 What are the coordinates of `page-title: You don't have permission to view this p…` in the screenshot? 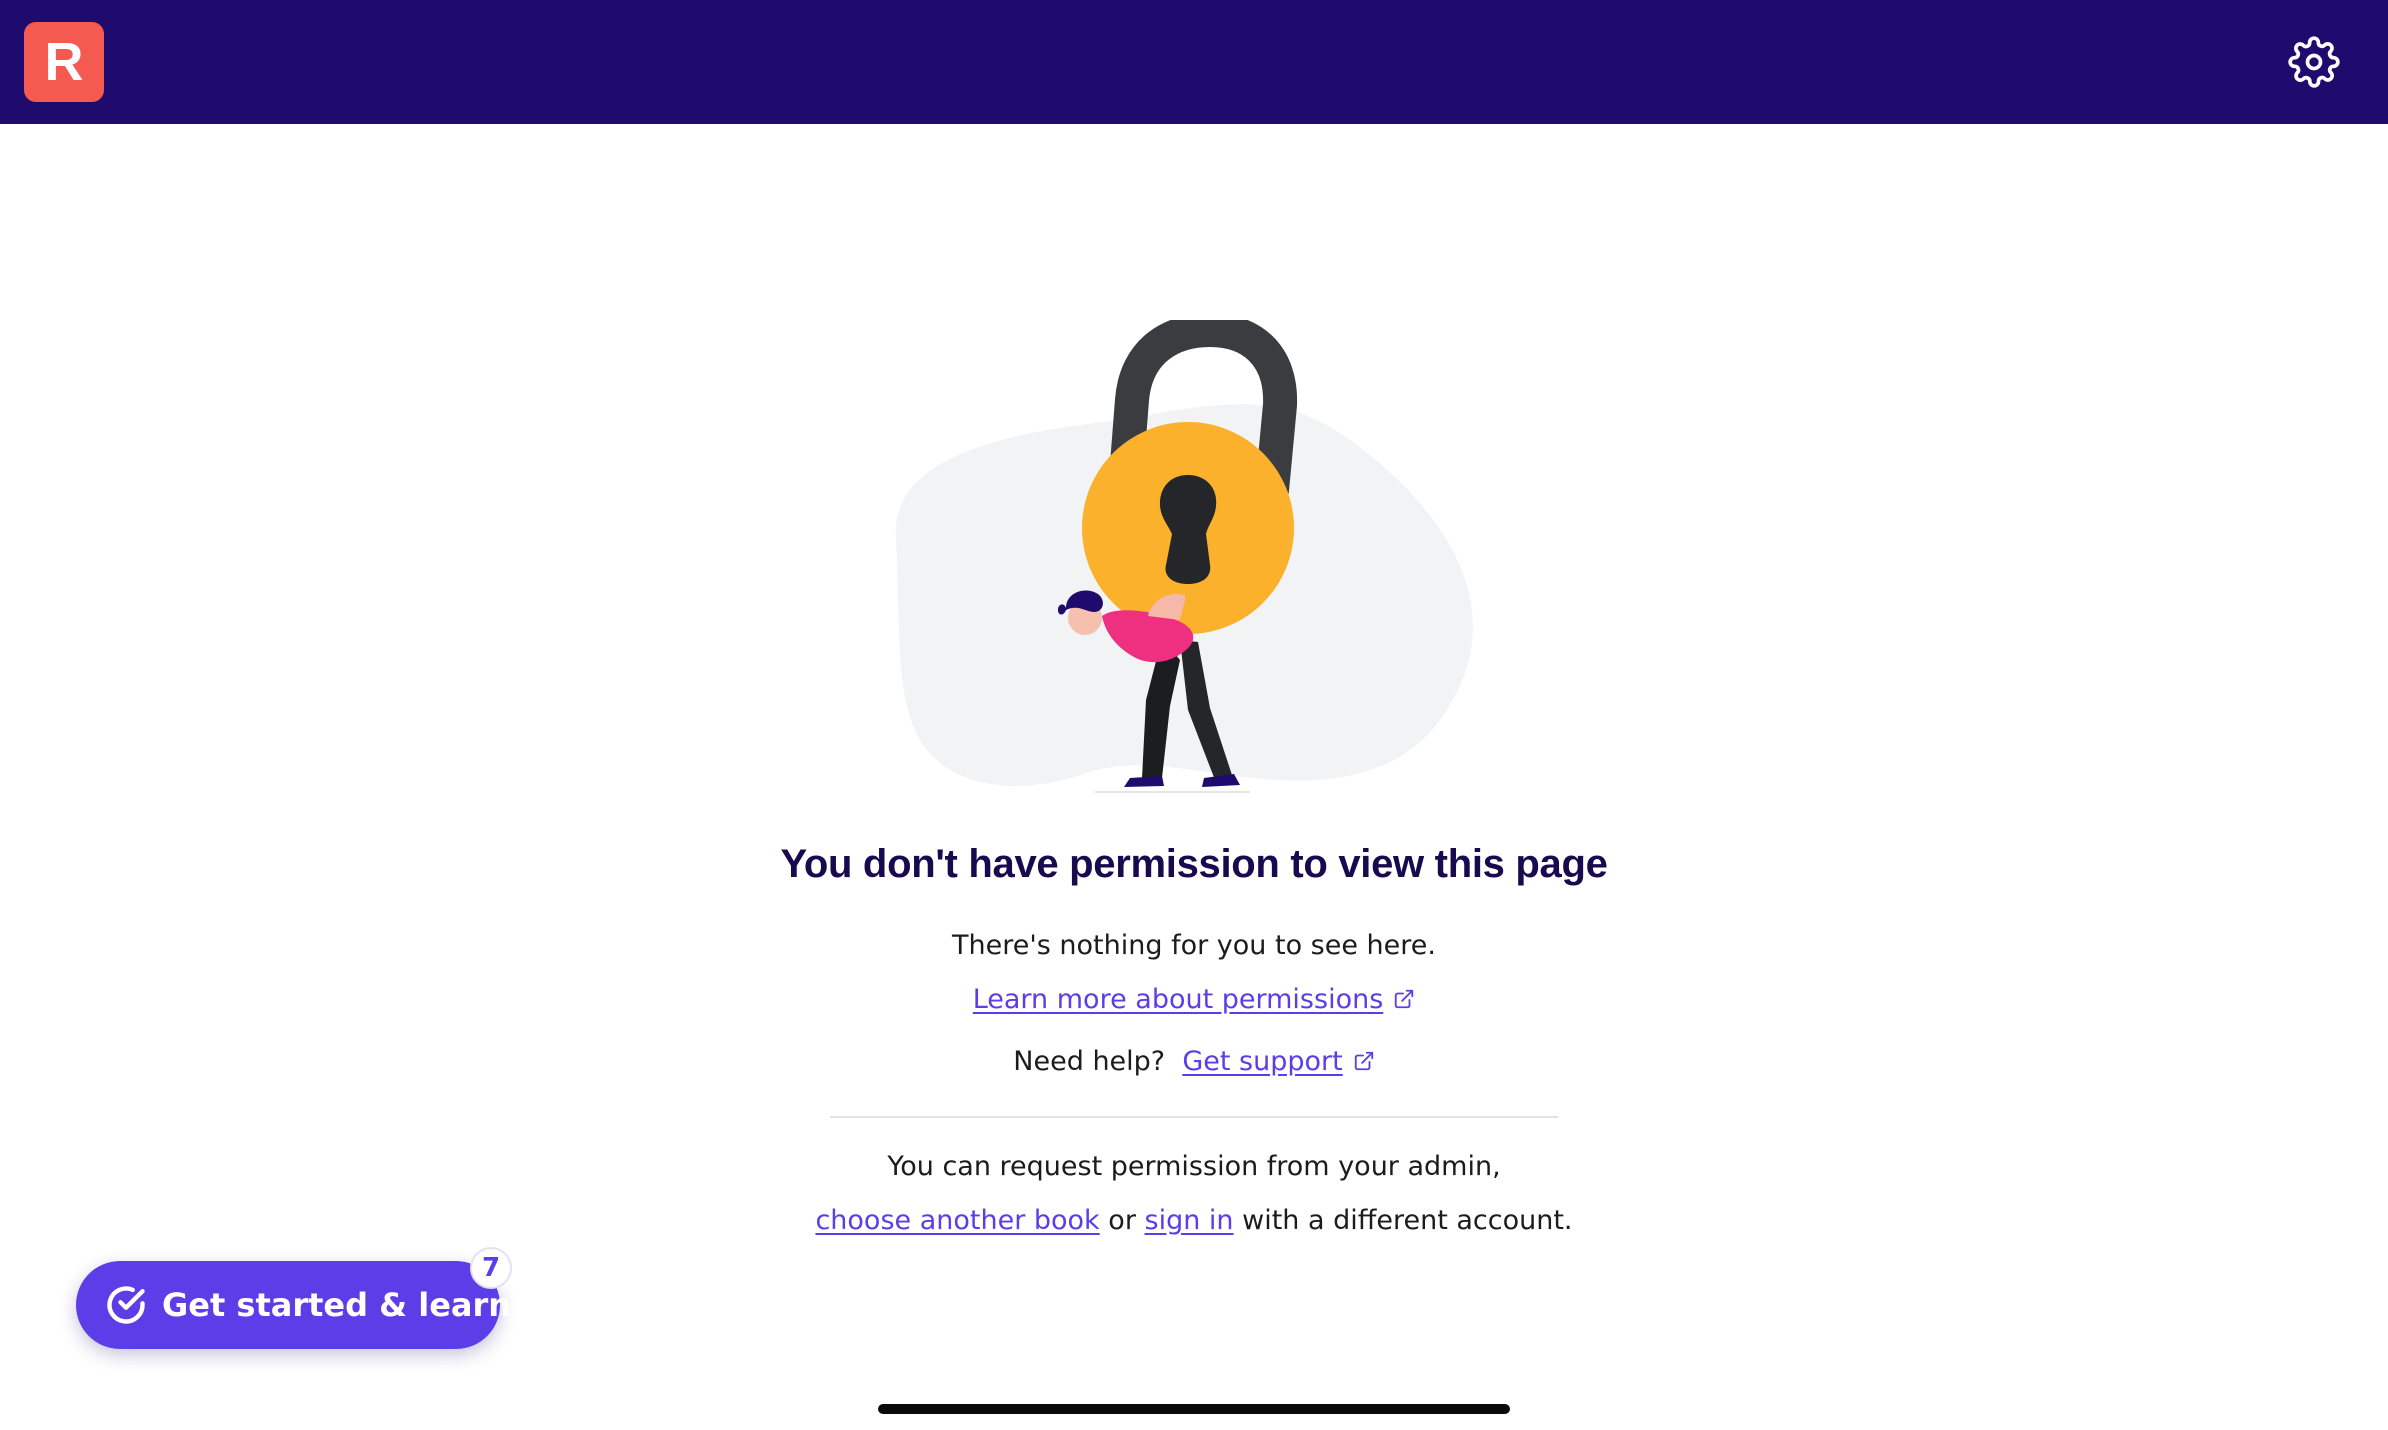 It's located at (1194, 864).